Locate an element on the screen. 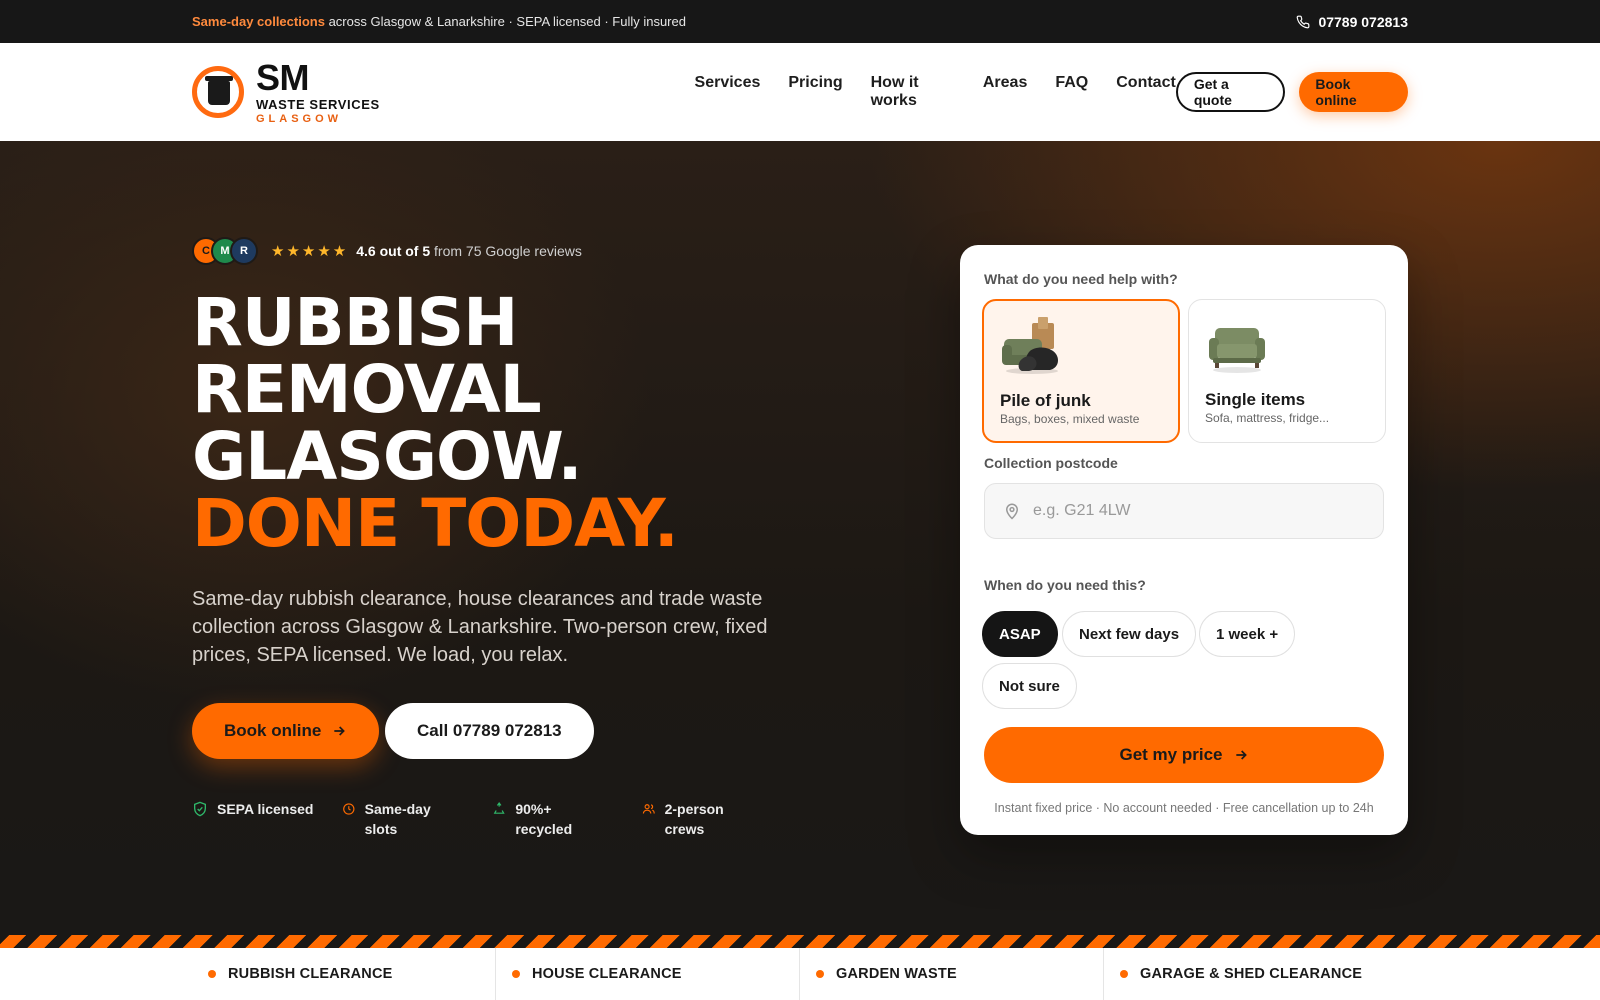 The image size is (1600, 1000). service-label: GARAGE & SHED CLEARANCE is located at coordinates (1251, 974).